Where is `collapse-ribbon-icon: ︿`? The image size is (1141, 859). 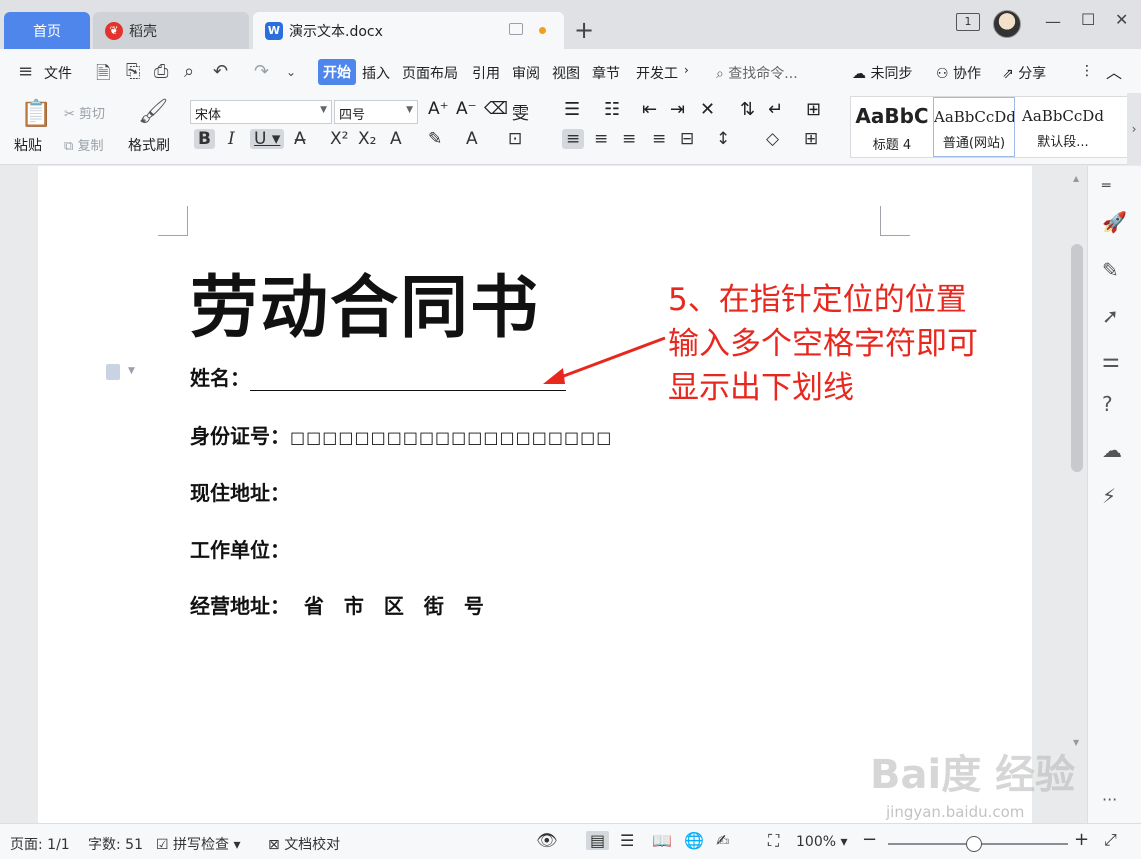 collapse-ribbon-icon: ︿ is located at coordinates (1114, 71).